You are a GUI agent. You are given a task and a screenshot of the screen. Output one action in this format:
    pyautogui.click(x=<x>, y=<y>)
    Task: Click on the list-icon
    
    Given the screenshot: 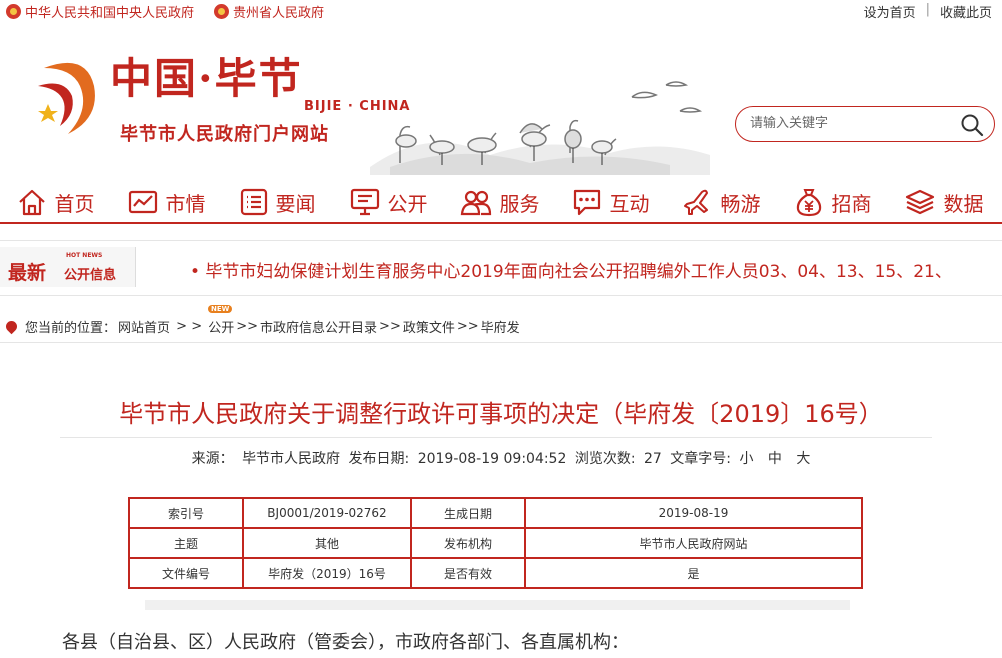 What is the action you would take?
    pyautogui.click(x=253, y=202)
    